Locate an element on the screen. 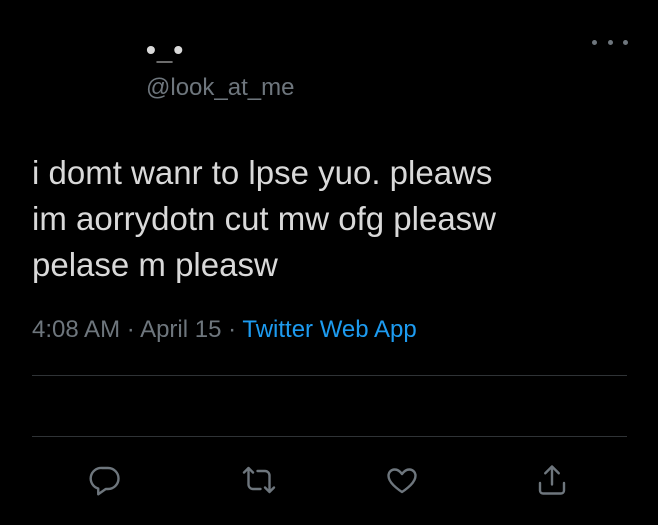  retweet-button is located at coordinates (259, 480).